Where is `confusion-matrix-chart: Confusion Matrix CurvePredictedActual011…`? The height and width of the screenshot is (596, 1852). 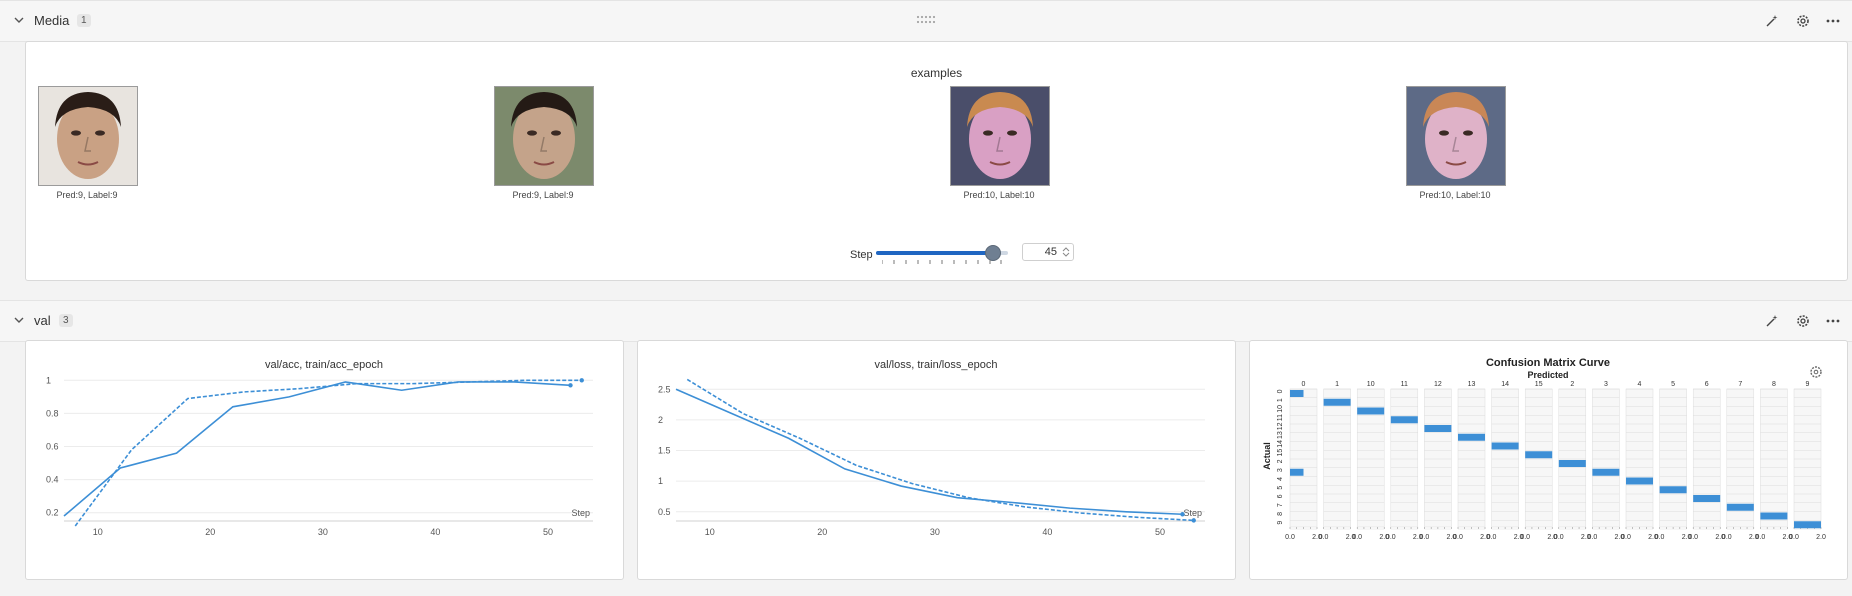 confusion-matrix-chart: Confusion Matrix CurvePredictedActual011… is located at coordinates (1544, 449).